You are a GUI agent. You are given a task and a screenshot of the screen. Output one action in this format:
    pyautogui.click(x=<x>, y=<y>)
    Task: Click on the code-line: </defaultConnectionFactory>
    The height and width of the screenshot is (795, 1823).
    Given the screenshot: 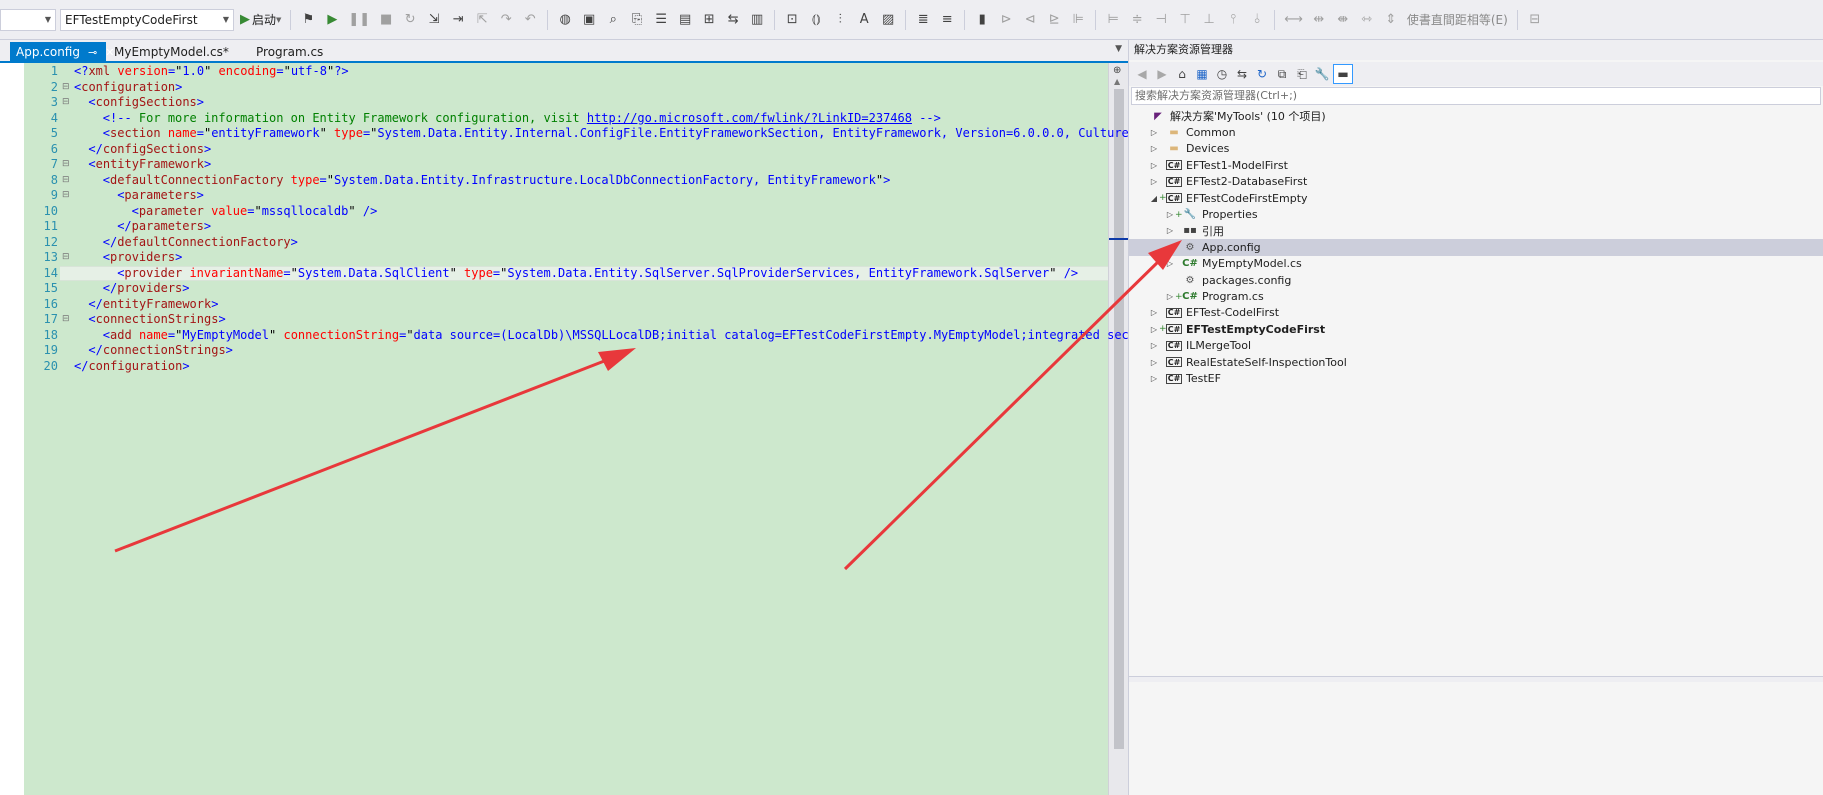 What is the action you would take?
    pyautogui.click(x=200, y=243)
    